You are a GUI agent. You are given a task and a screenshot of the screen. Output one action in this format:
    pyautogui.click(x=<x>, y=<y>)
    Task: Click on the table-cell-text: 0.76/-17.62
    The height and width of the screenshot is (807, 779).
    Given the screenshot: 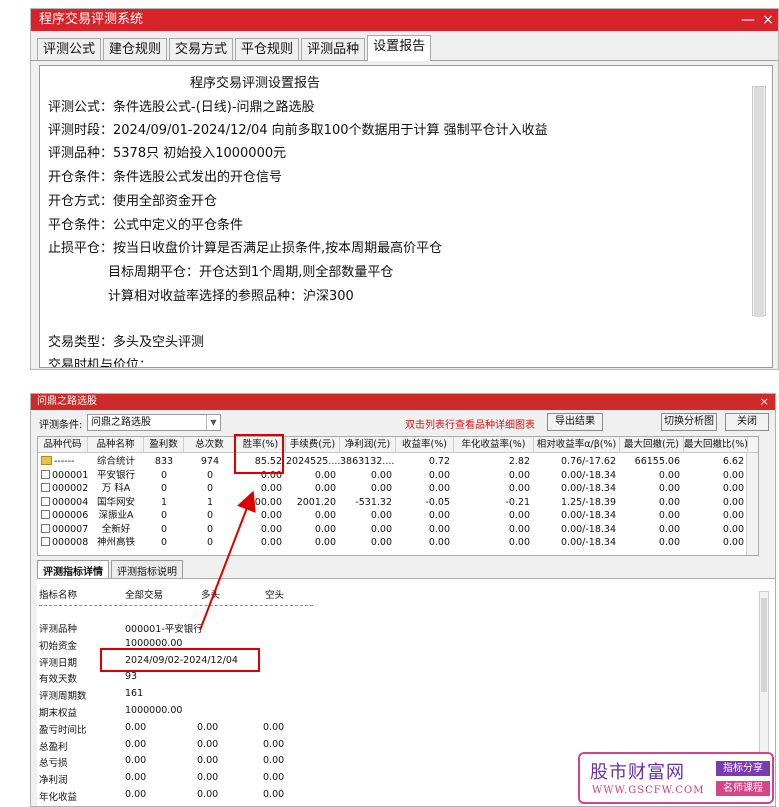 What is the action you would take?
    pyautogui.click(x=588, y=461)
    